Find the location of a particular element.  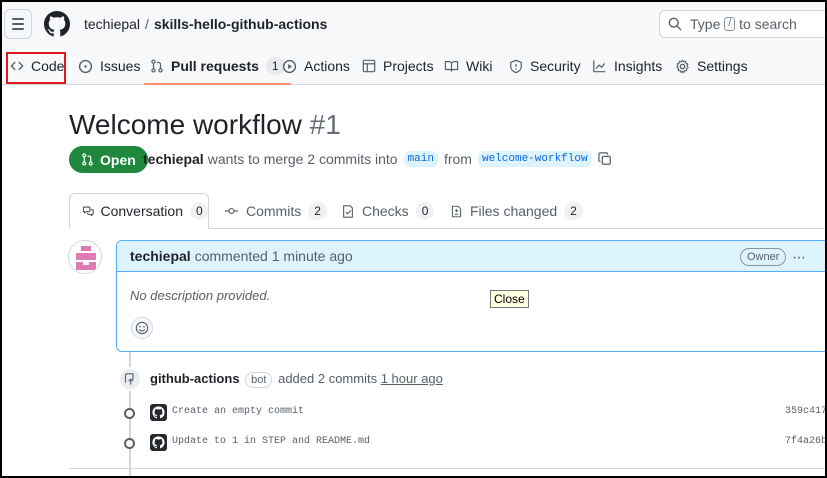

tab-checks: Checks 0 is located at coordinates (388, 211).